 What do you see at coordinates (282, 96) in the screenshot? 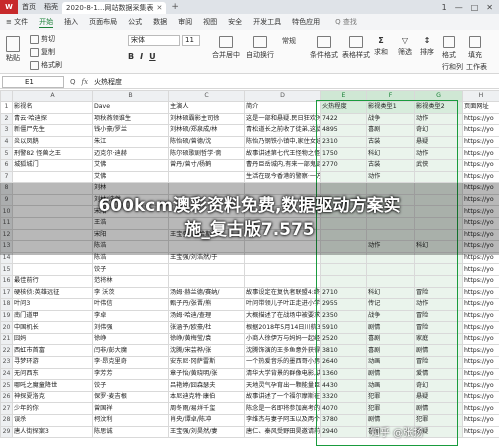
I see `column-header: D` at bounding box center [282, 96].